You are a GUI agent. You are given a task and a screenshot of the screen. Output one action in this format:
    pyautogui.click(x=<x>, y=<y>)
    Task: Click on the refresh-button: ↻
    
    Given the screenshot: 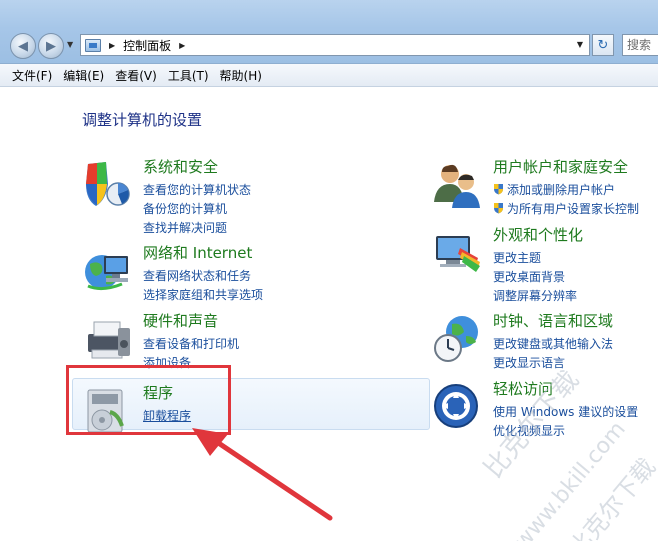 What is the action you would take?
    pyautogui.click(x=603, y=45)
    